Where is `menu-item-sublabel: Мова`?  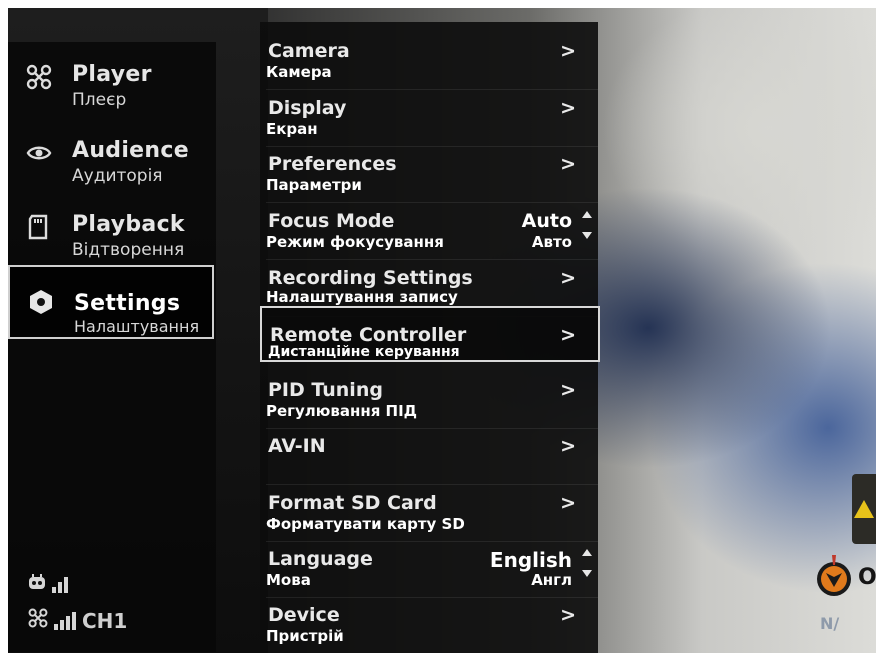 menu-item-sublabel: Мова is located at coordinates (288, 580).